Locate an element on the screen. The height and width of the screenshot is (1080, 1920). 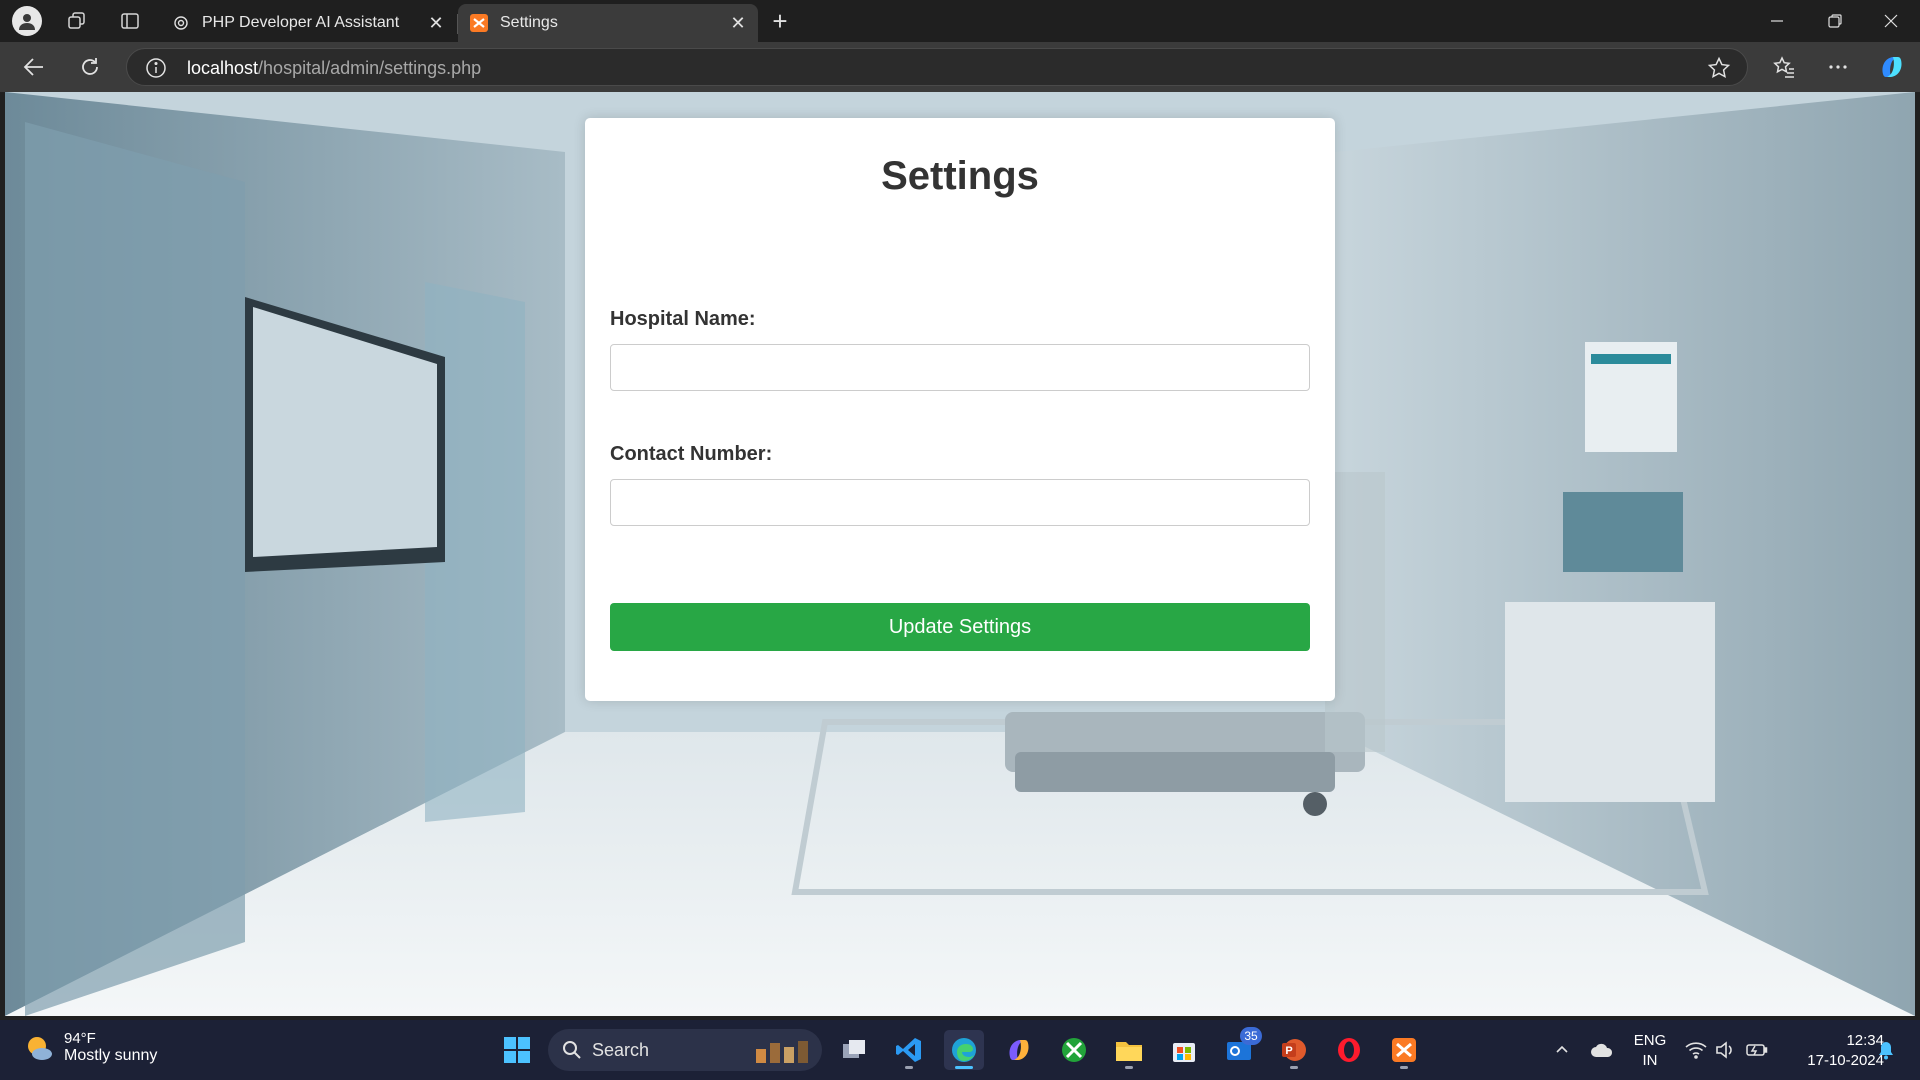
microsoft-store-icon is located at coordinates (1184, 1050).